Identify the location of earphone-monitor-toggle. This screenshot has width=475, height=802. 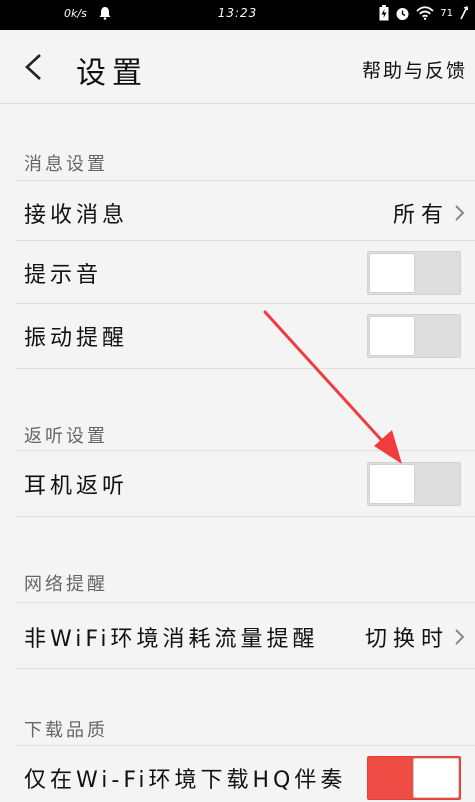
(414, 484).